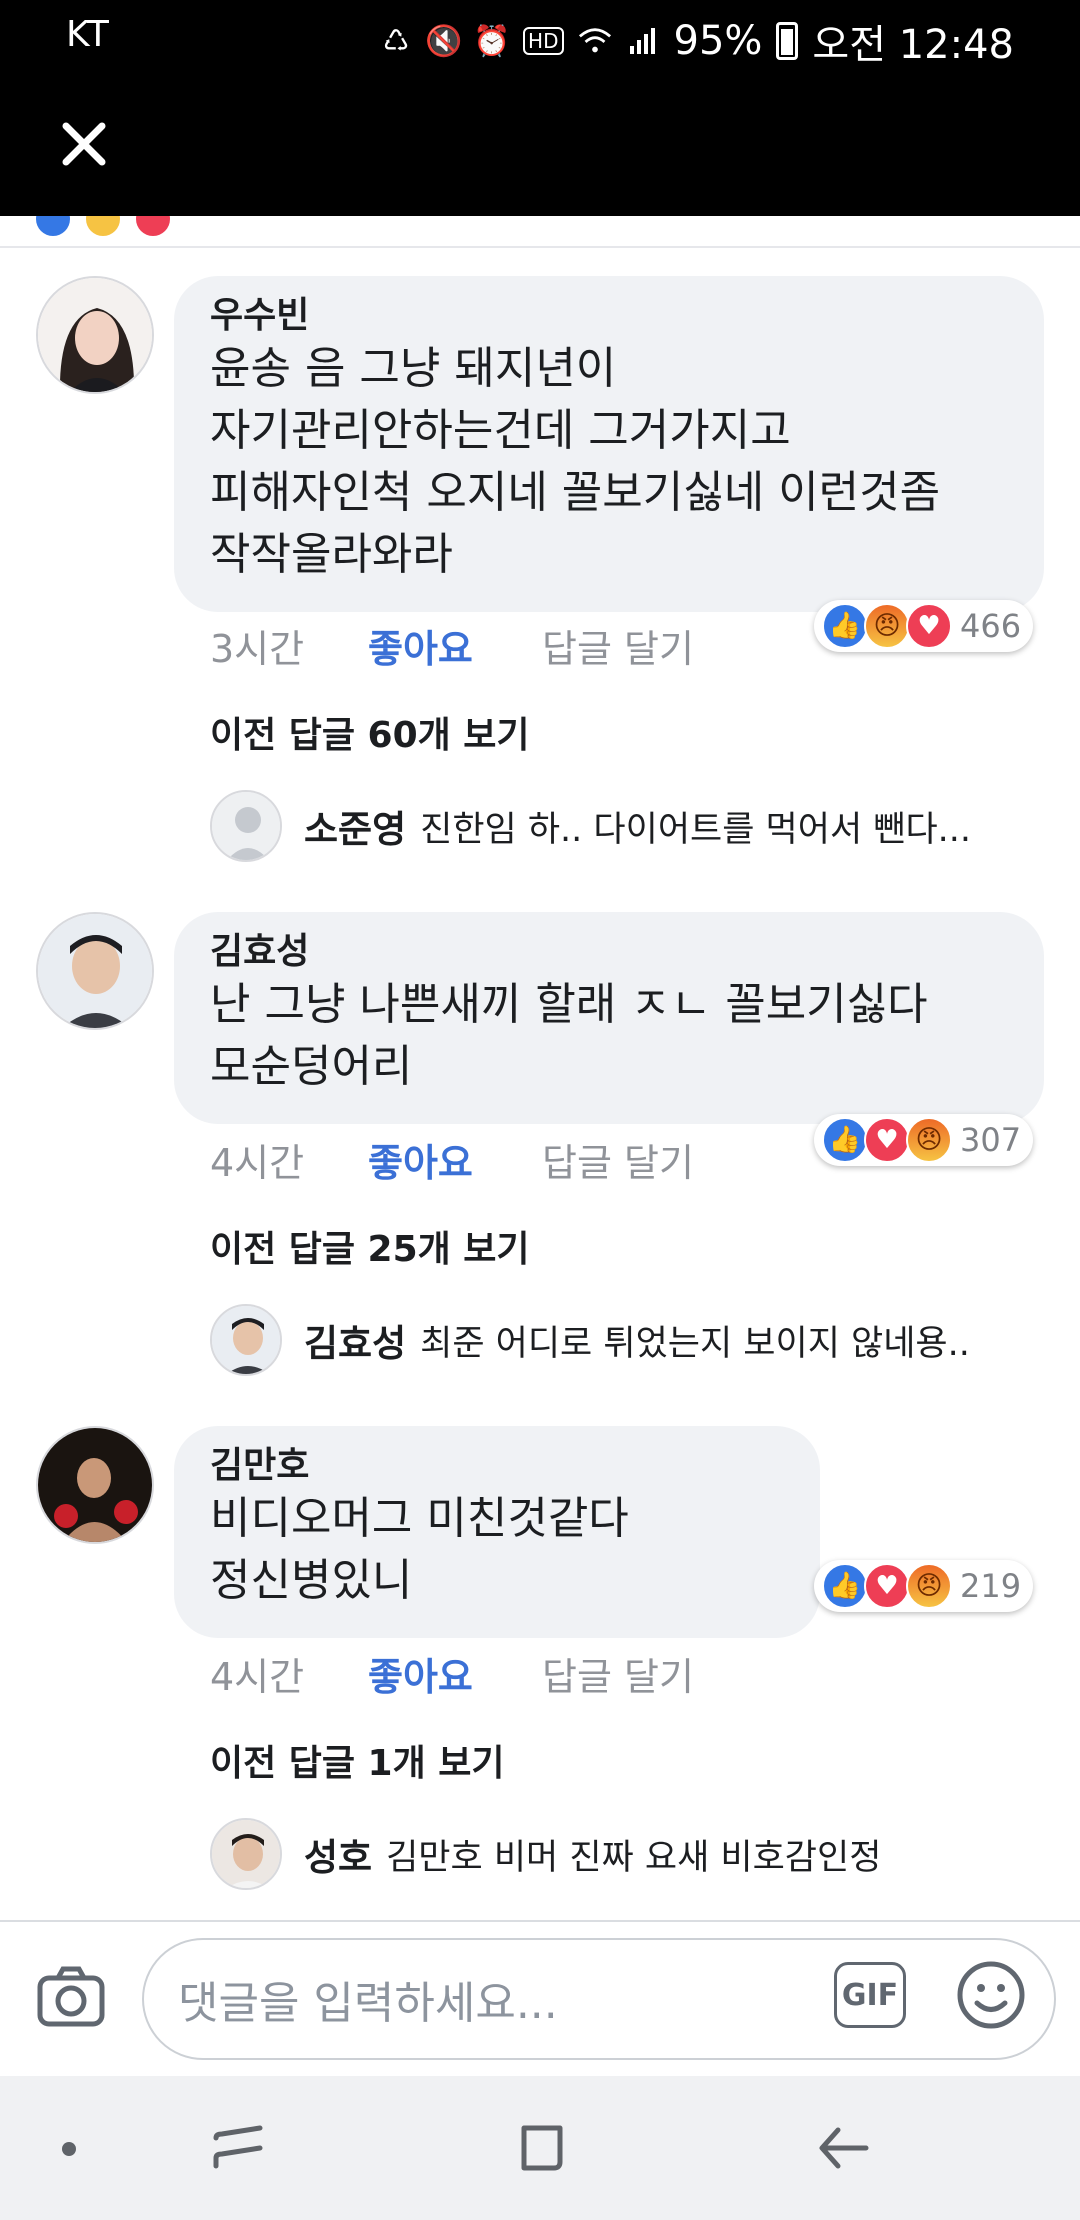 The width and height of the screenshot is (1080, 2220). Describe the element at coordinates (69, 2149) in the screenshot. I see `nav-dot-icon` at that location.